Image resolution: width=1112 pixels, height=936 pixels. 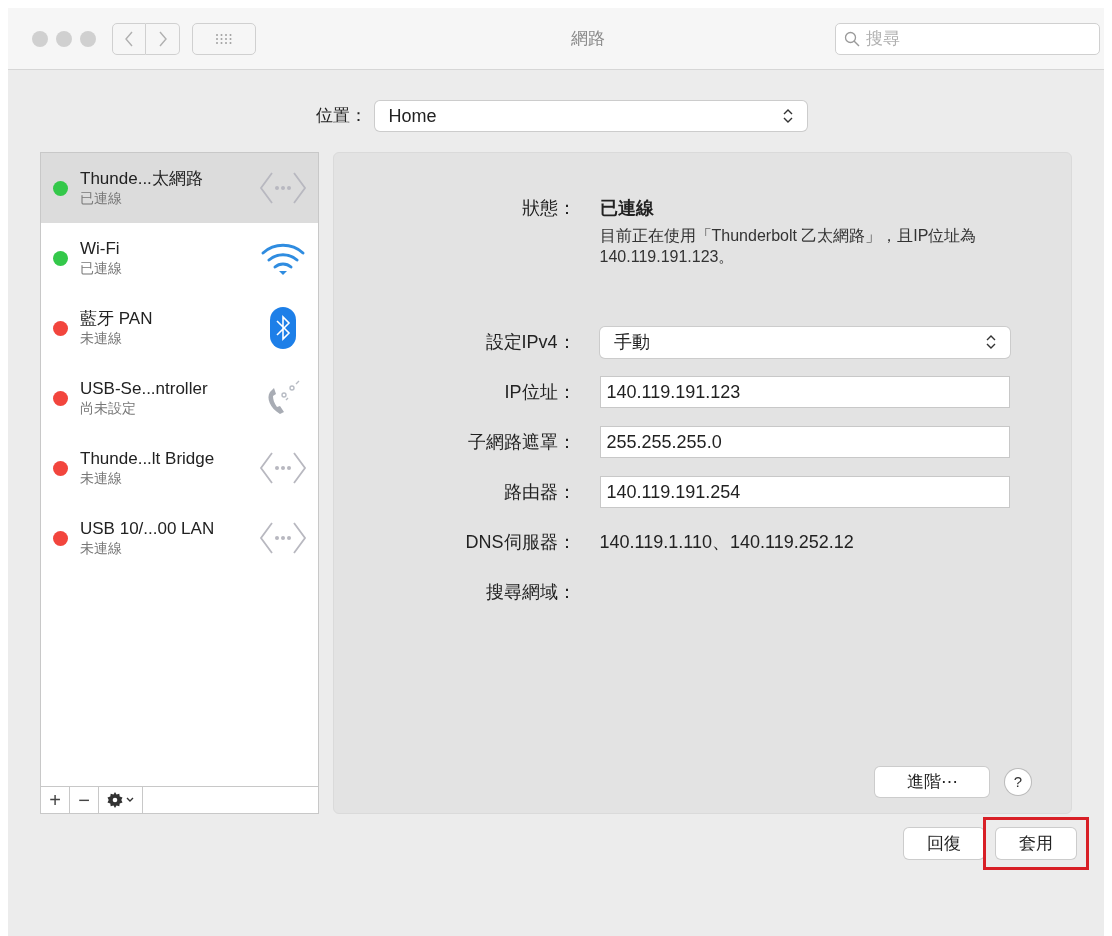 I want to click on field-label: 設定IPv4：, so click(x=530, y=342).